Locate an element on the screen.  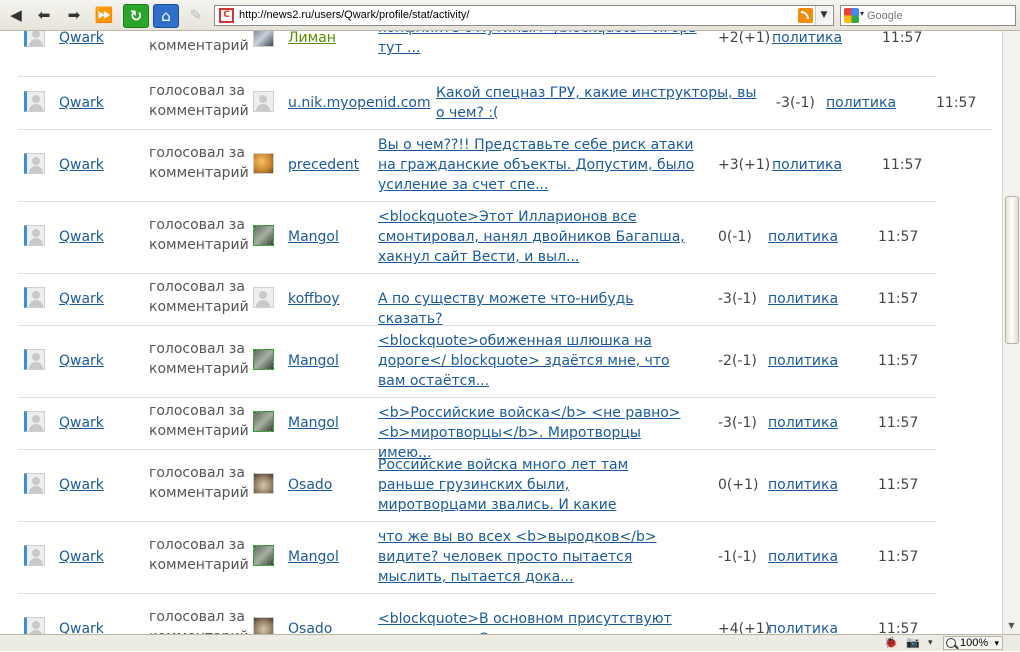
vote-score: -1(-1) is located at coordinates (737, 557).